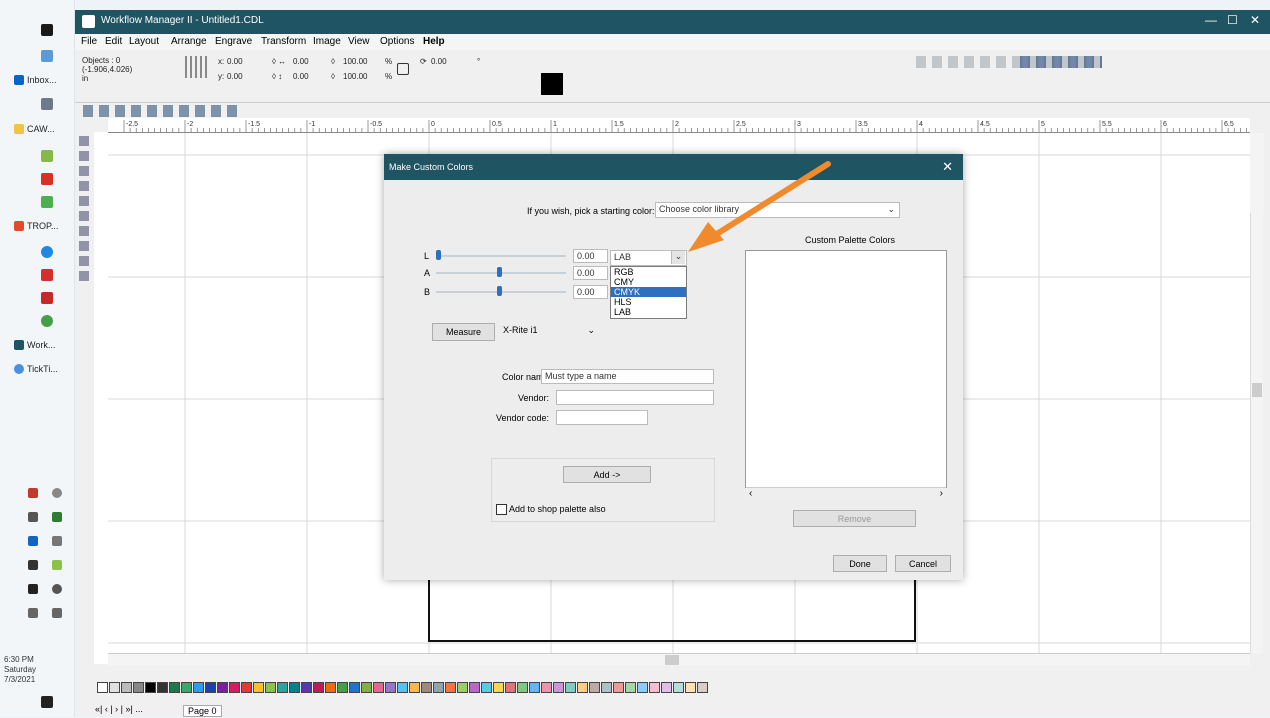 The image size is (1270, 718). What do you see at coordinates (355, 76) in the screenshot?
I see `scale-y-value: 100.00` at bounding box center [355, 76].